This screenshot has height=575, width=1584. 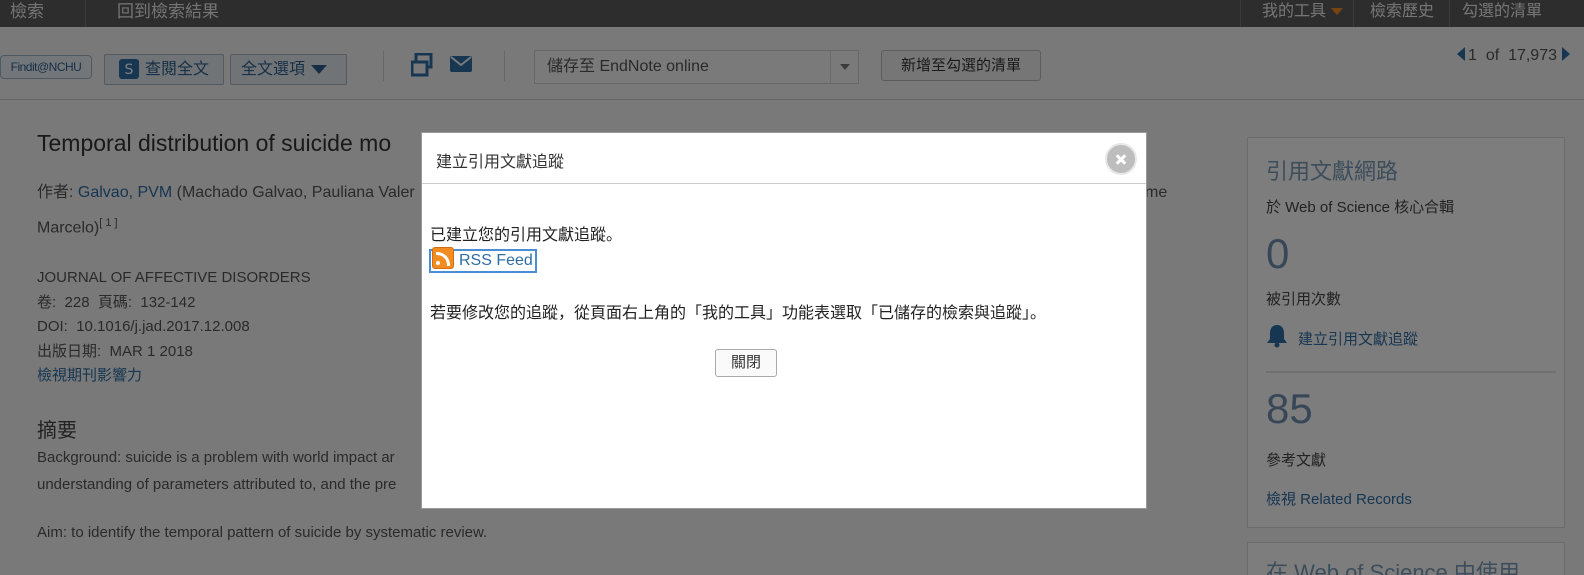 What do you see at coordinates (526, 235) in the screenshot?
I see `dialog-message: 已建立您的引用文獻追蹤。` at bounding box center [526, 235].